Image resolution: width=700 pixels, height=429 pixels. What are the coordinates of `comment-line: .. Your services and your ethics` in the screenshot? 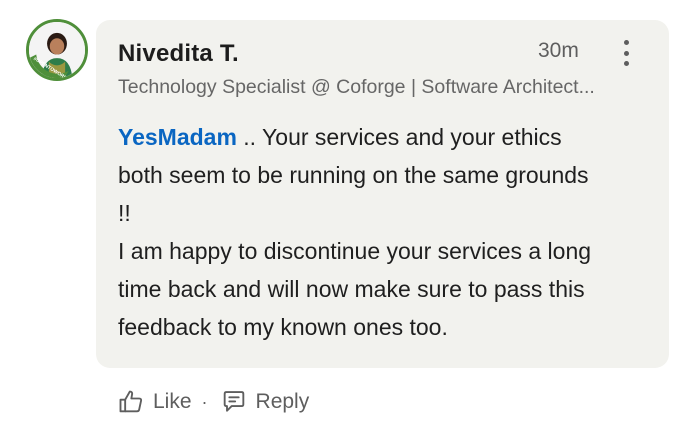 It's located at (399, 137).